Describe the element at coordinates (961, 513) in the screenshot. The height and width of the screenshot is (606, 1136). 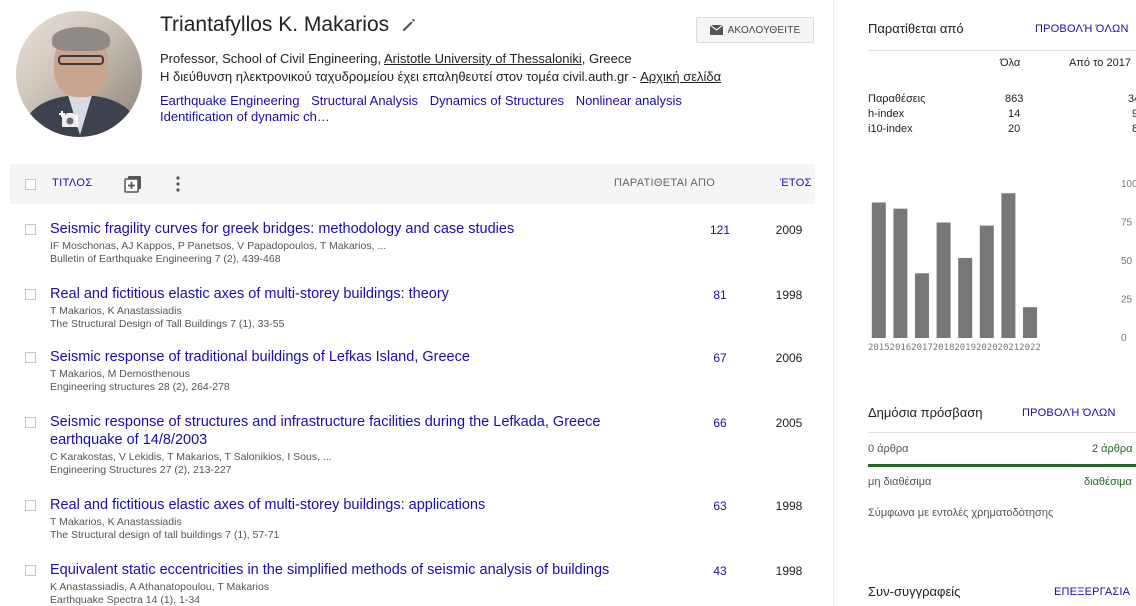
I see `funding-mandates: Σύμφωνα με εντολές χρηματοδότησης` at that location.